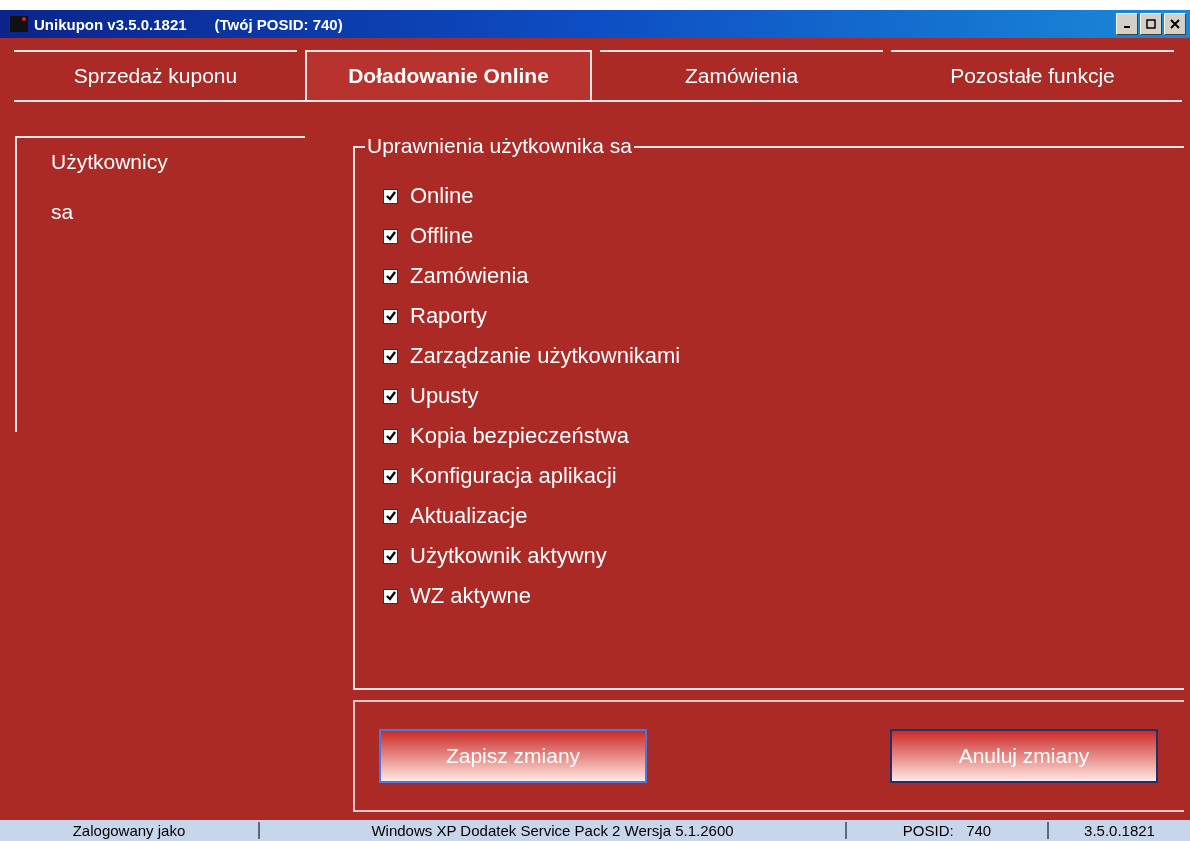 The width and height of the screenshot is (1190, 841). I want to click on posid-title: (Twój POSID: 740), so click(278, 24).